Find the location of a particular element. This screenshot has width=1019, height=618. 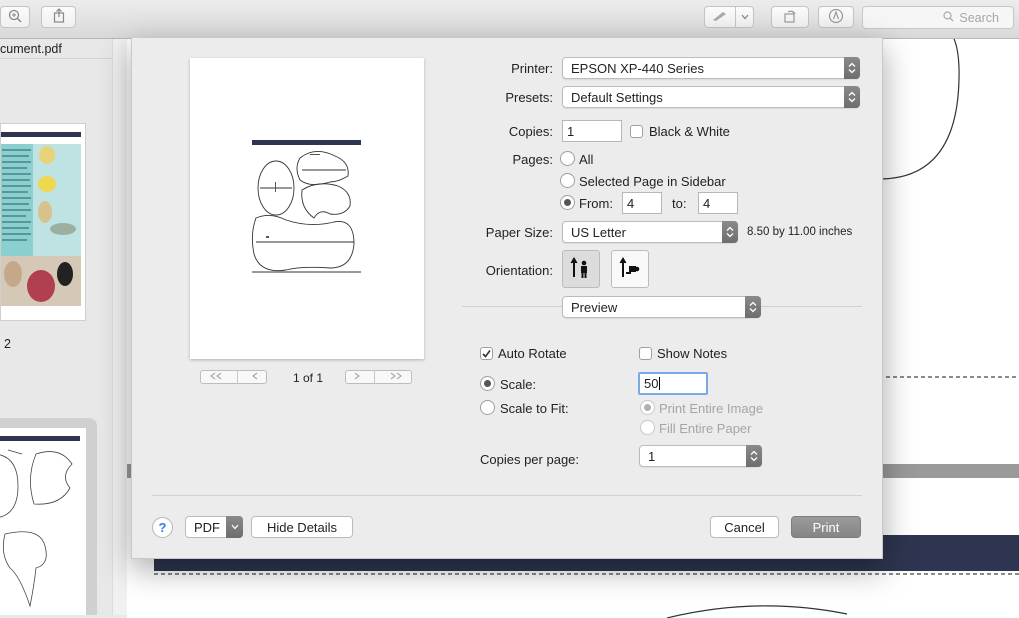

pages-from-field: 4 is located at coordinates (642, 203).